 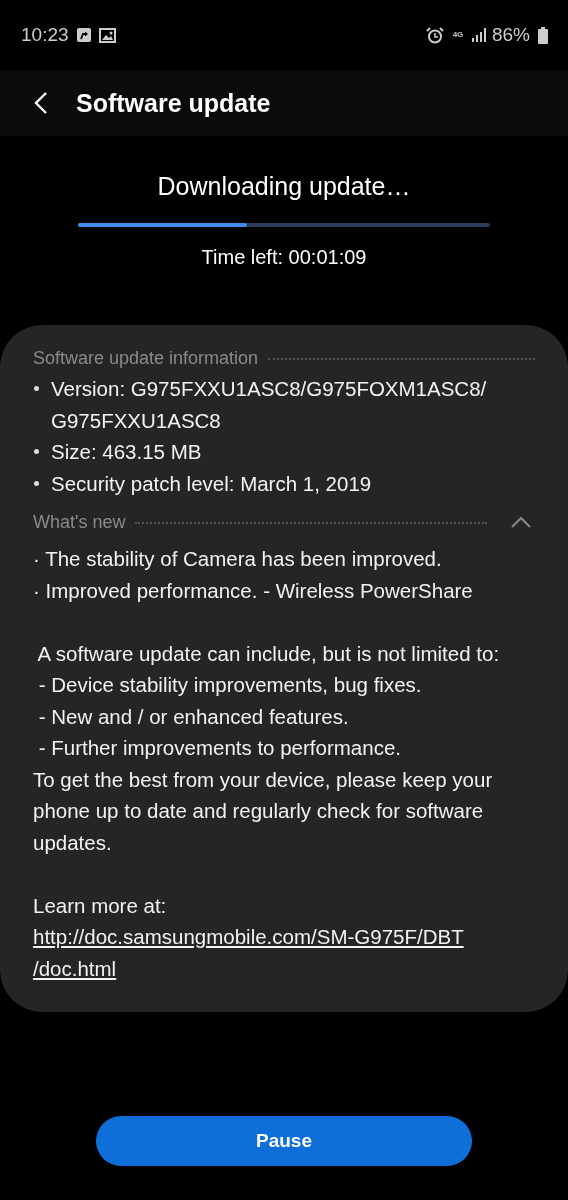 What do you see at coordinates (268, 653) in the screenshot?
I see `description-line: A software update can include, but is not limited to:` at bounding box center [268, 653].